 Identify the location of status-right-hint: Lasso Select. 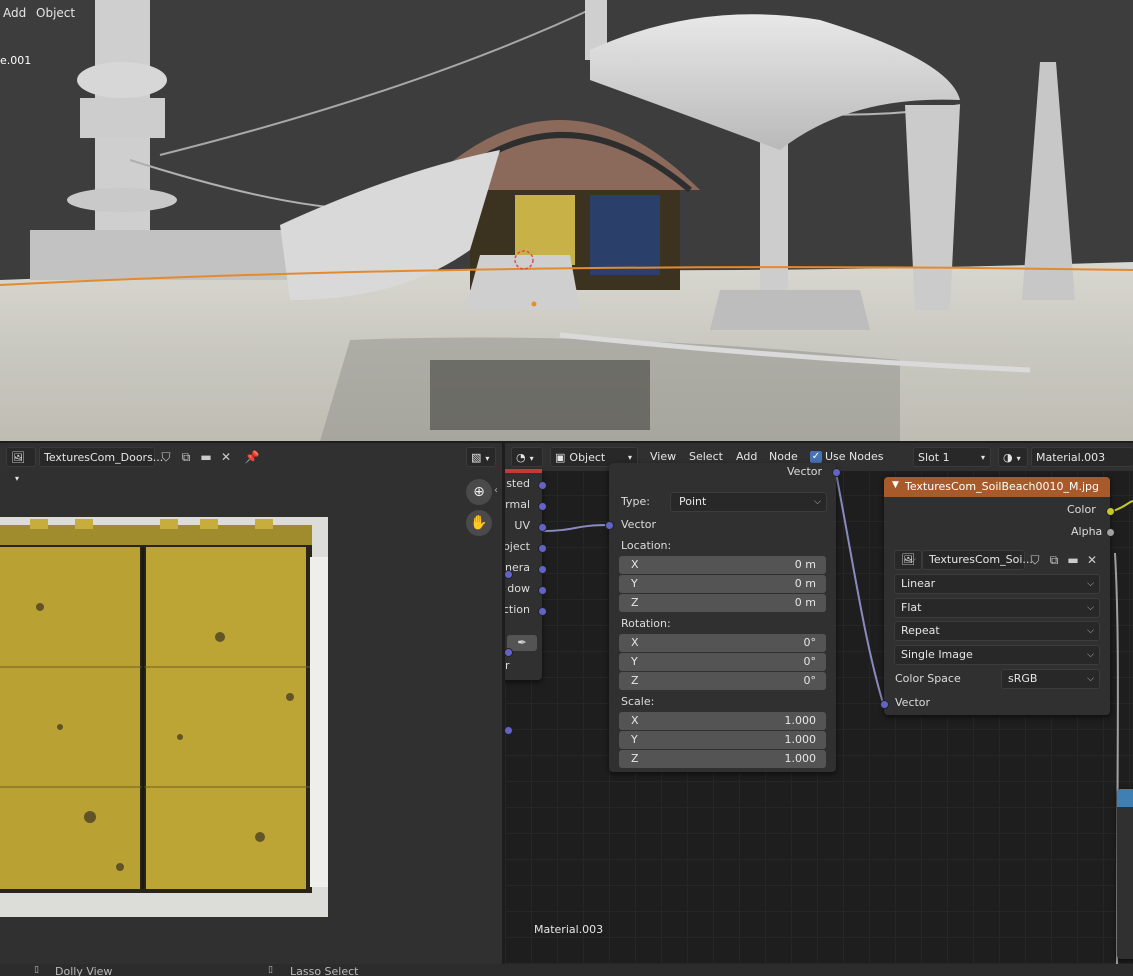
(324, 970).